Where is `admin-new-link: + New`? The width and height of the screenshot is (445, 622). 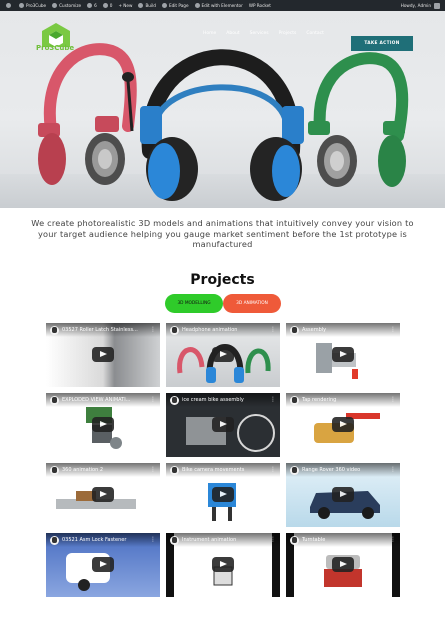
admin-new-link: + New is located at coordinates (125, 5).